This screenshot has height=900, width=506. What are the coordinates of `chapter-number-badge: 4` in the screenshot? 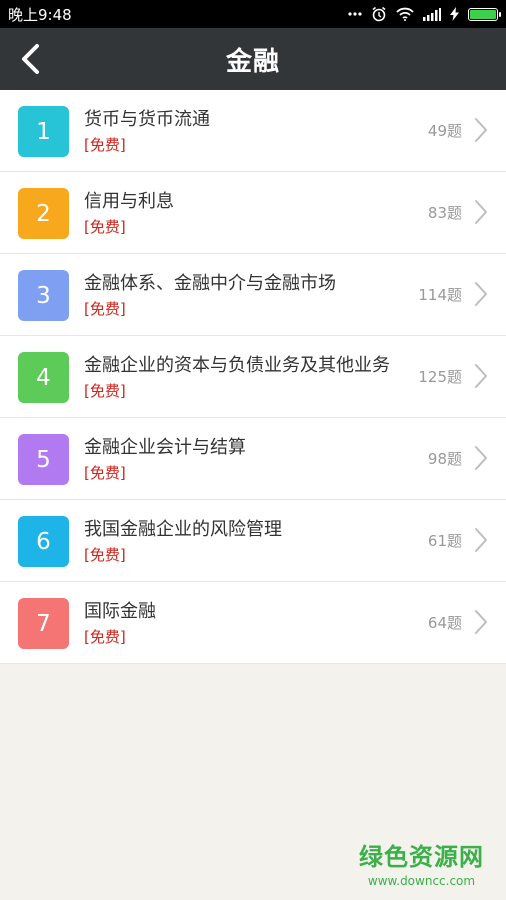 It's located at (43, 377).